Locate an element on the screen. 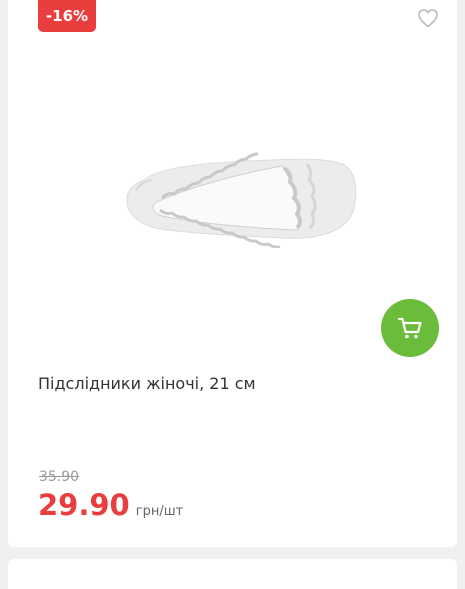 The height and width of the screenshot is (589, 465). product-title: Підслідники жіночі, 21 см is located at coordinates (238, 383).